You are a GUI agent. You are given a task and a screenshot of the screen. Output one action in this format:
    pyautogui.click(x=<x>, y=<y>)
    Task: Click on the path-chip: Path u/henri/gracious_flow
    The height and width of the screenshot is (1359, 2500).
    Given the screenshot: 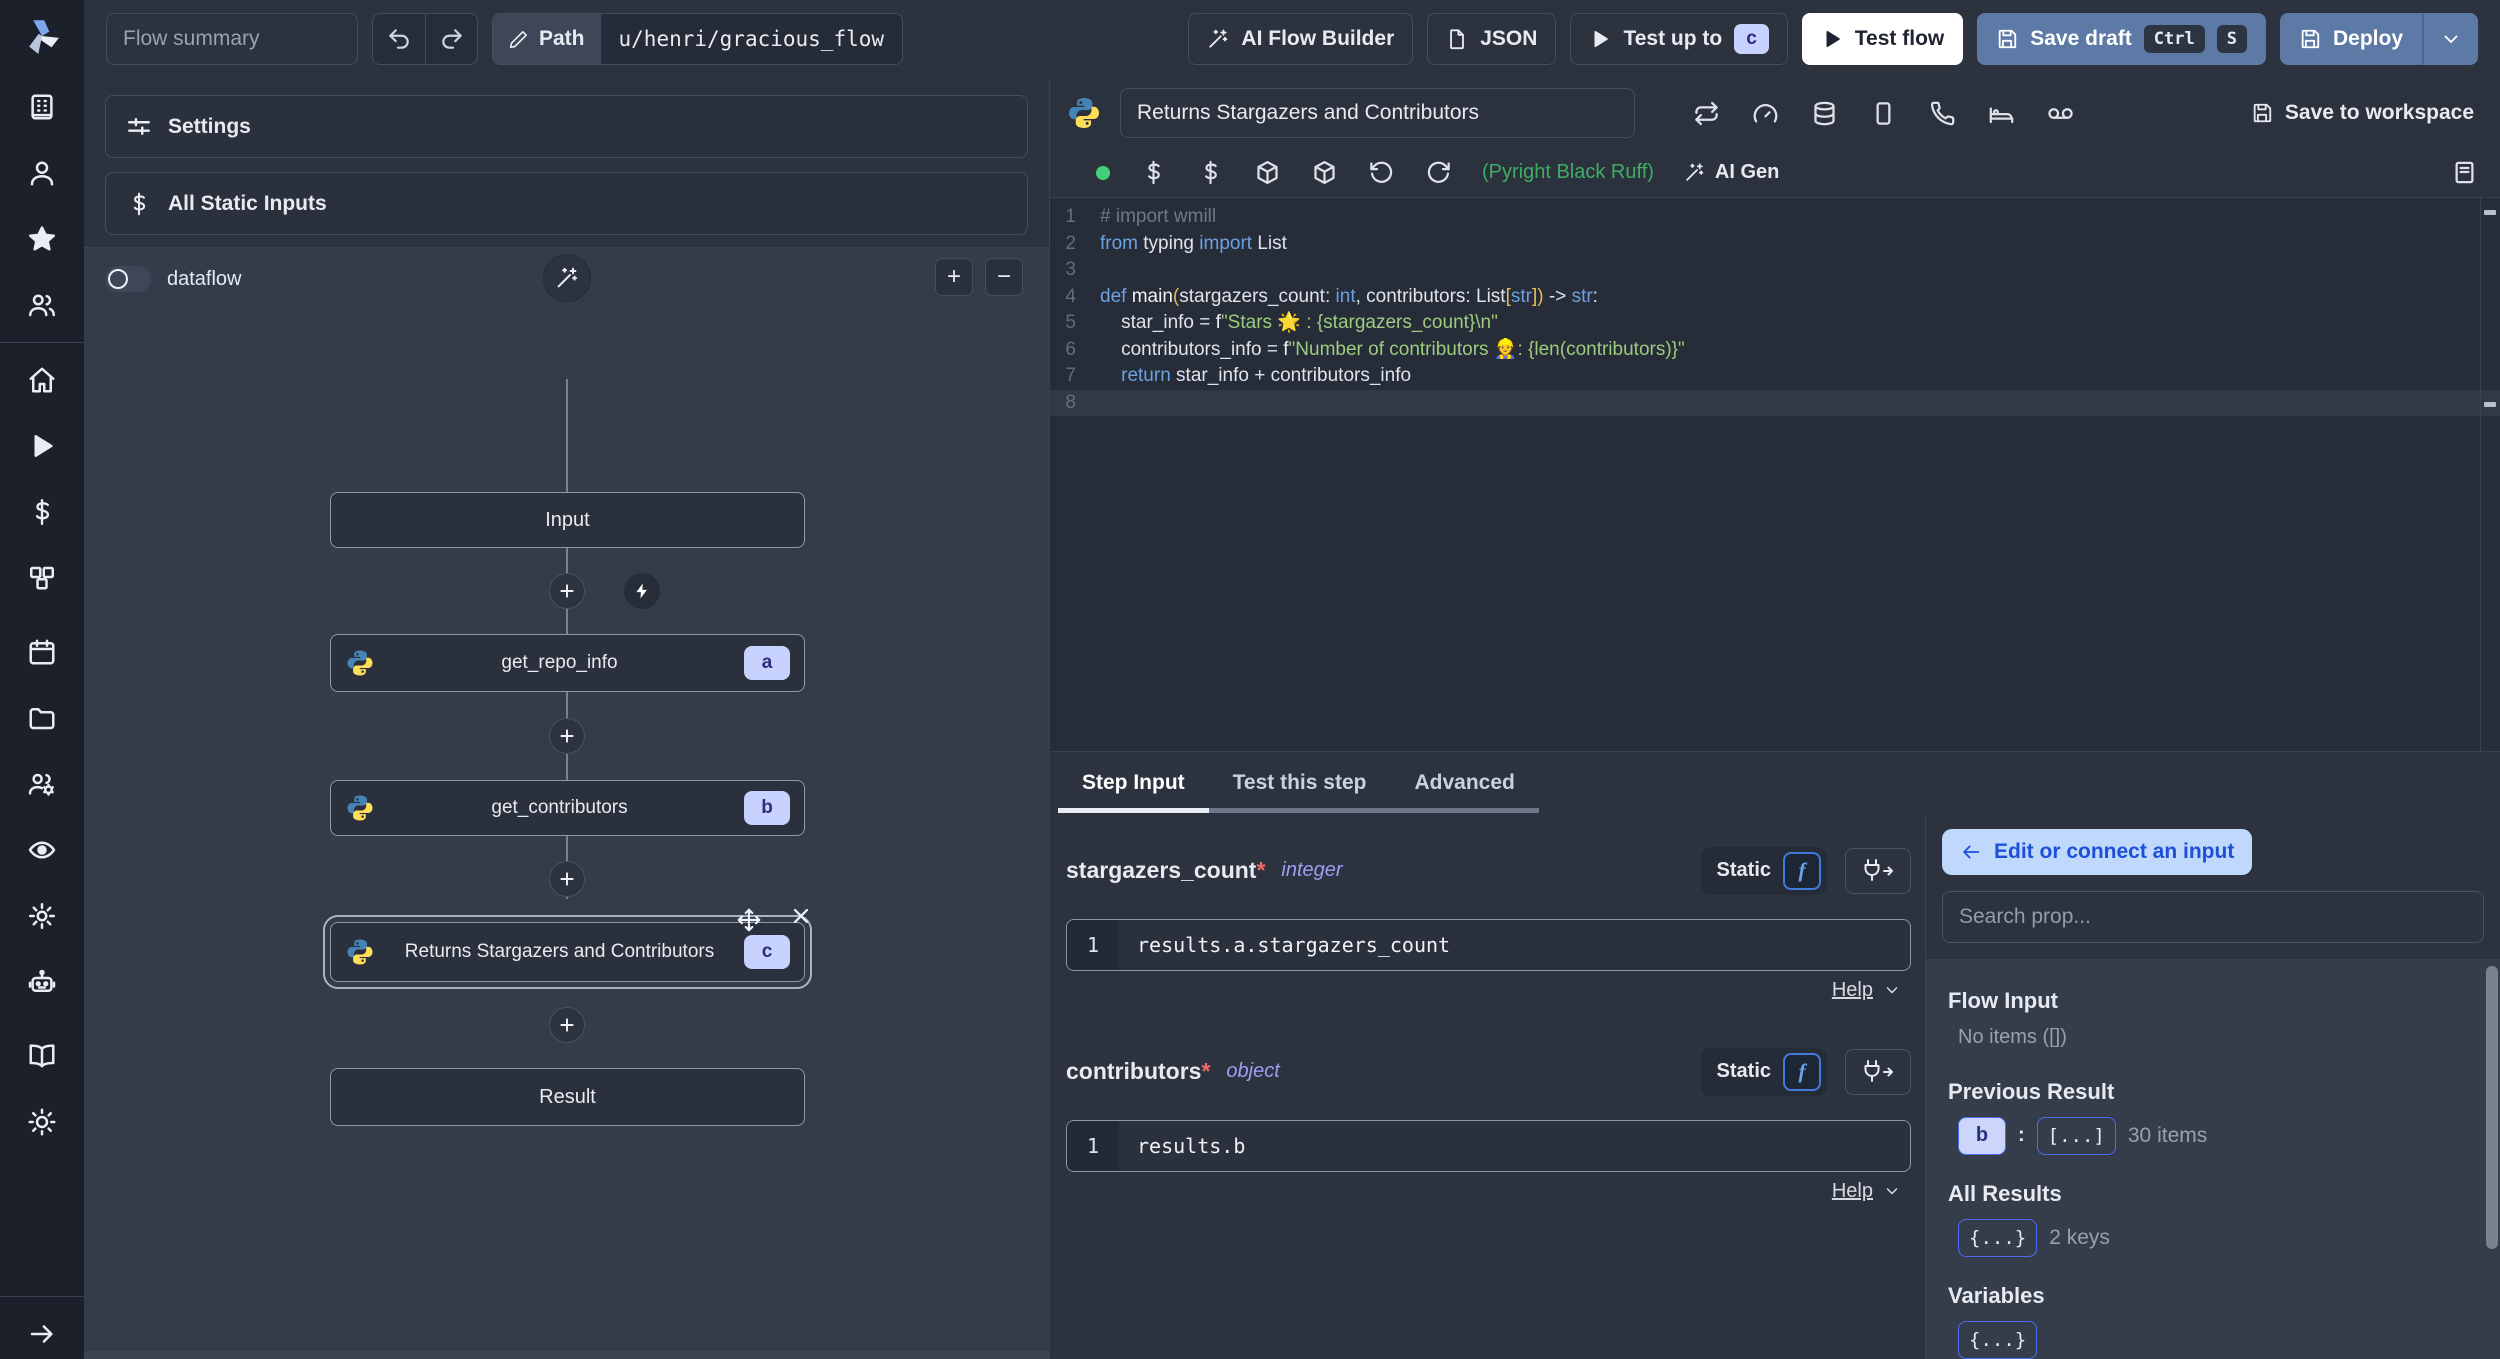 What is the action you would take?
    pyautogui.click(x=698, y=39)
    